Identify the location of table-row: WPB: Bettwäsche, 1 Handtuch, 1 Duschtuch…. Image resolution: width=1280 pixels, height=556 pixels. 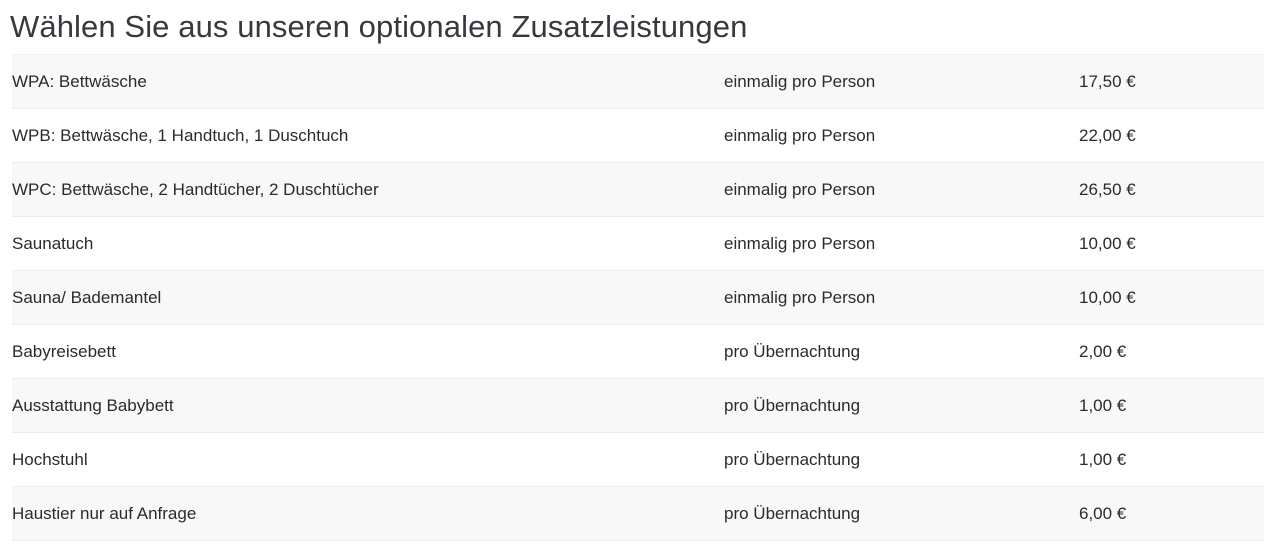
(638, 135).